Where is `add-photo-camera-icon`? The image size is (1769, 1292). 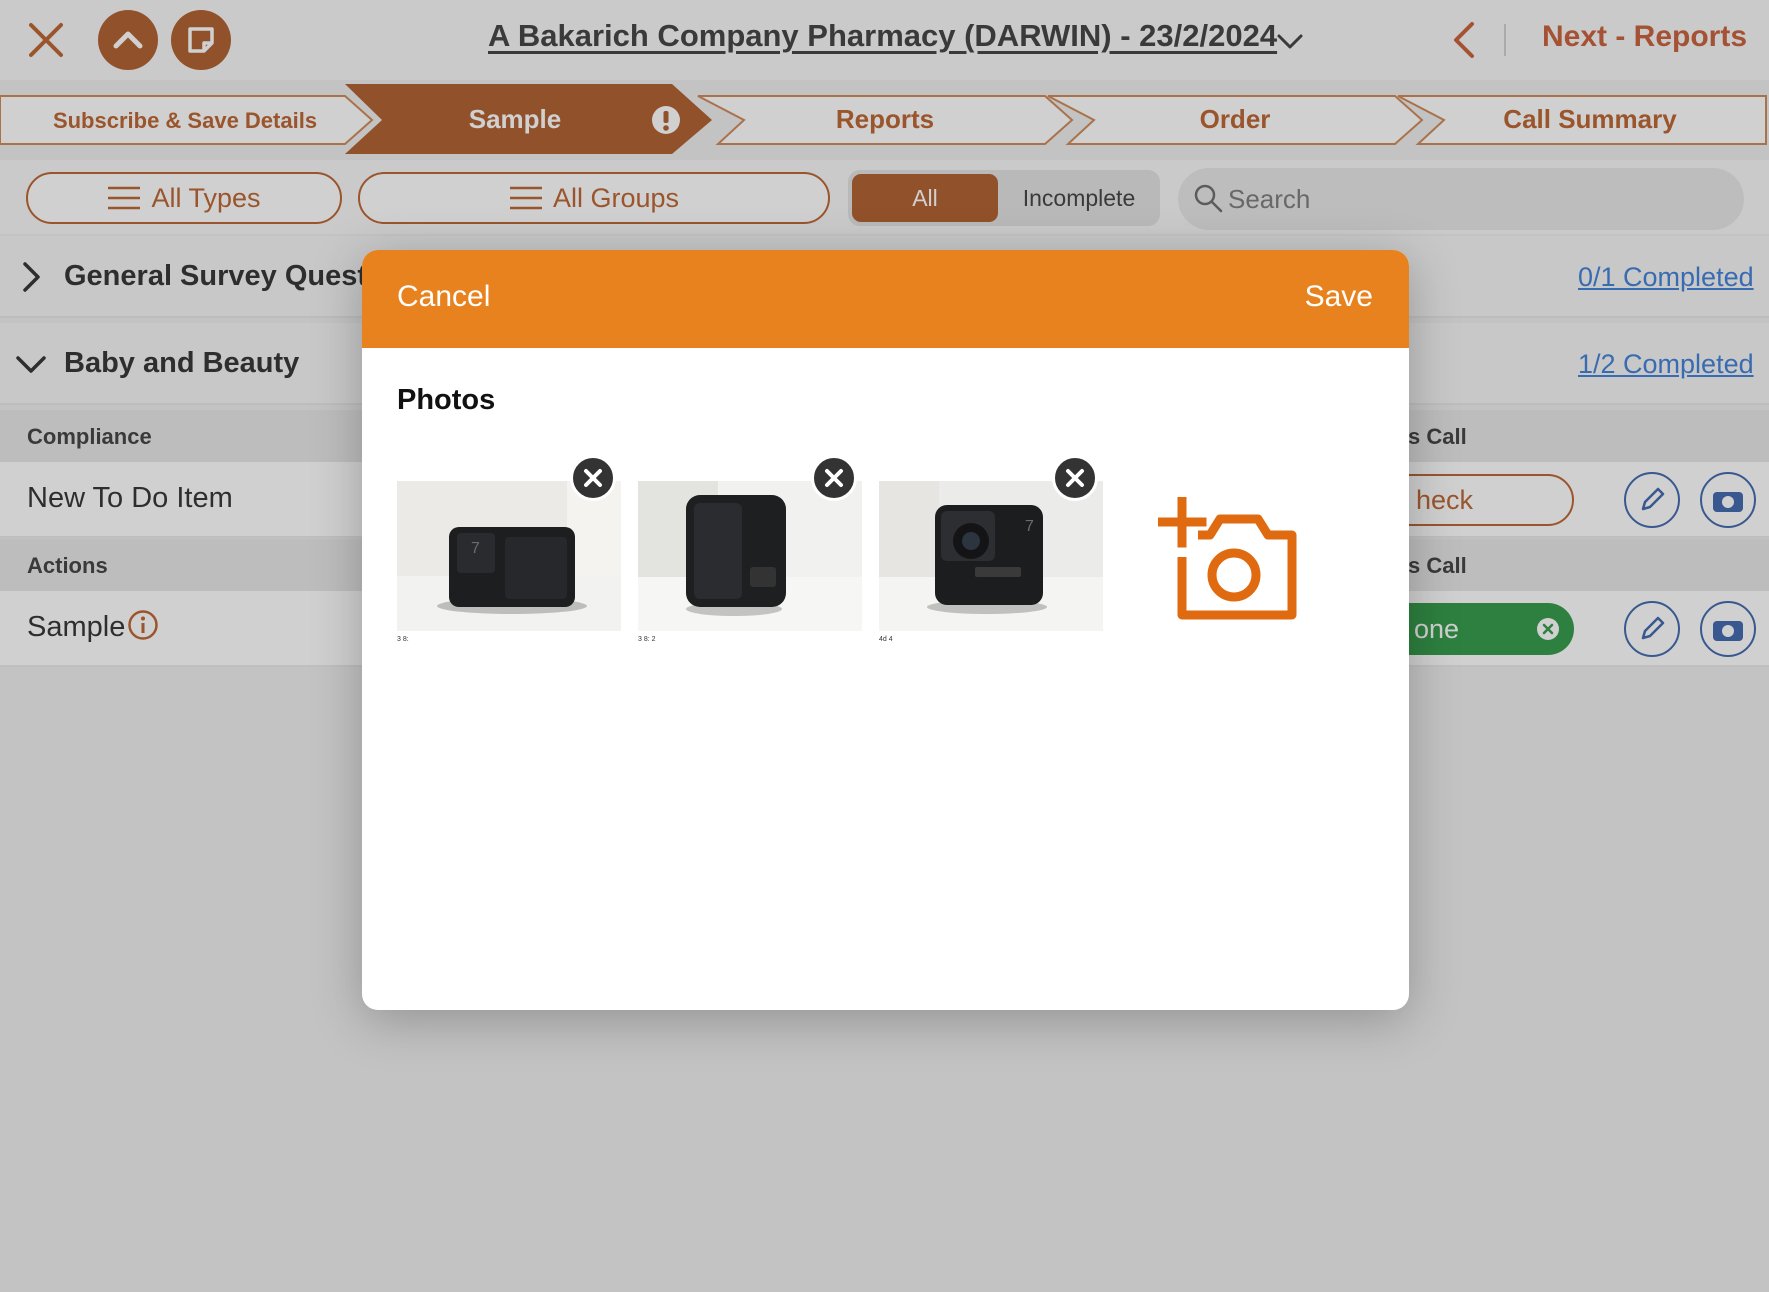
add-photo-camera-icon is located at coordinates (1228, 562).